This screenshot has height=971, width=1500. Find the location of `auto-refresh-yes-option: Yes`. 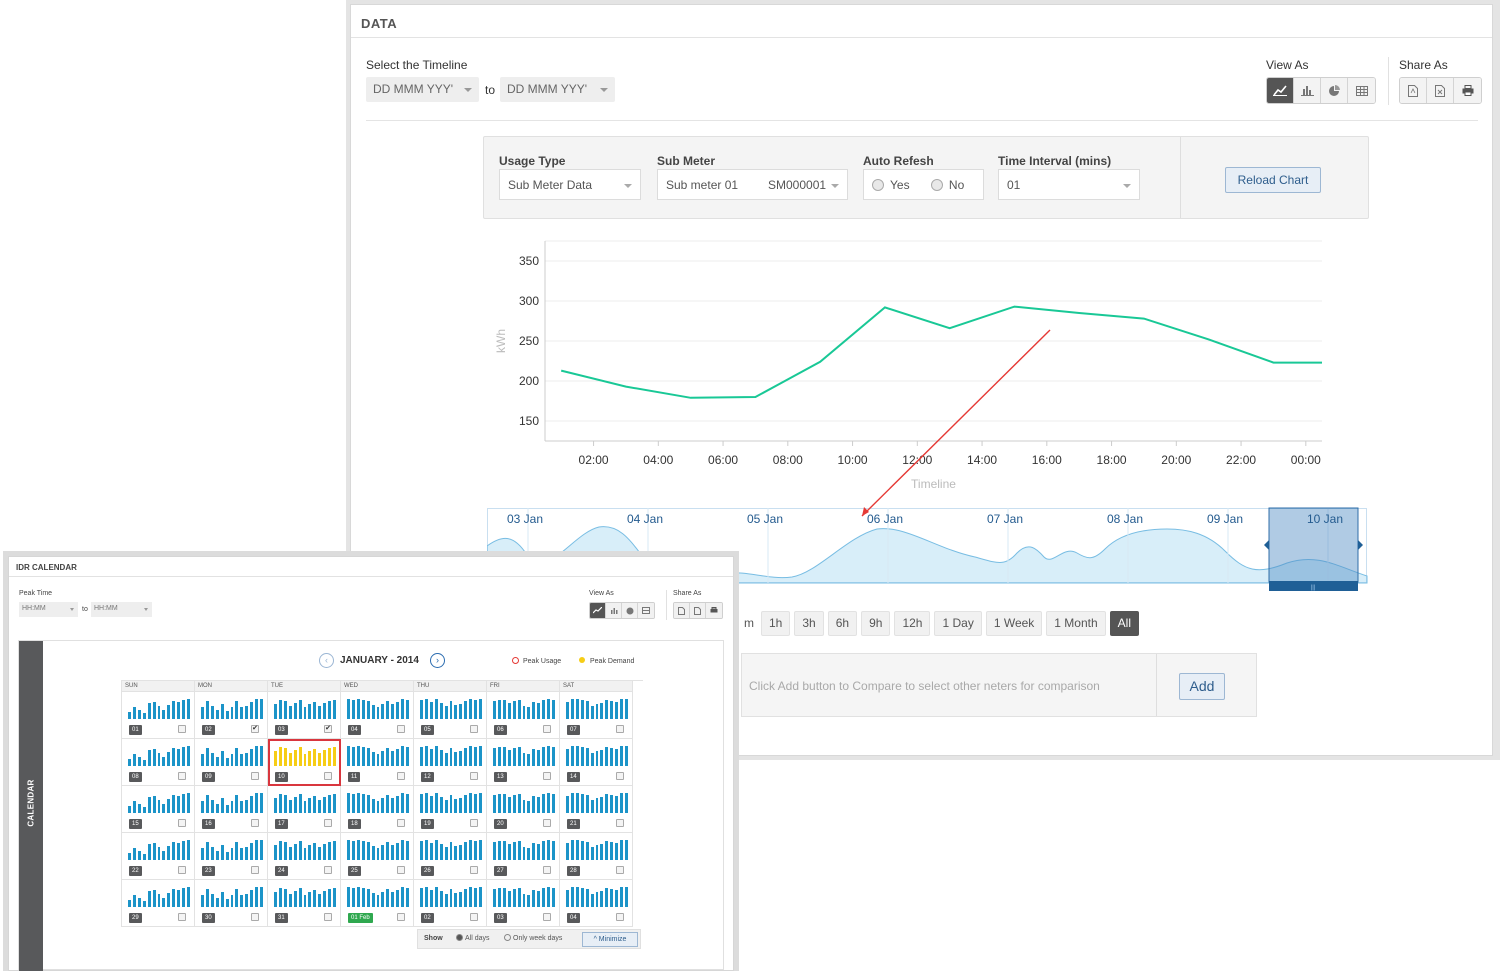

auto-refresh-yes-option: Yes is located at coordinates (891, 185).